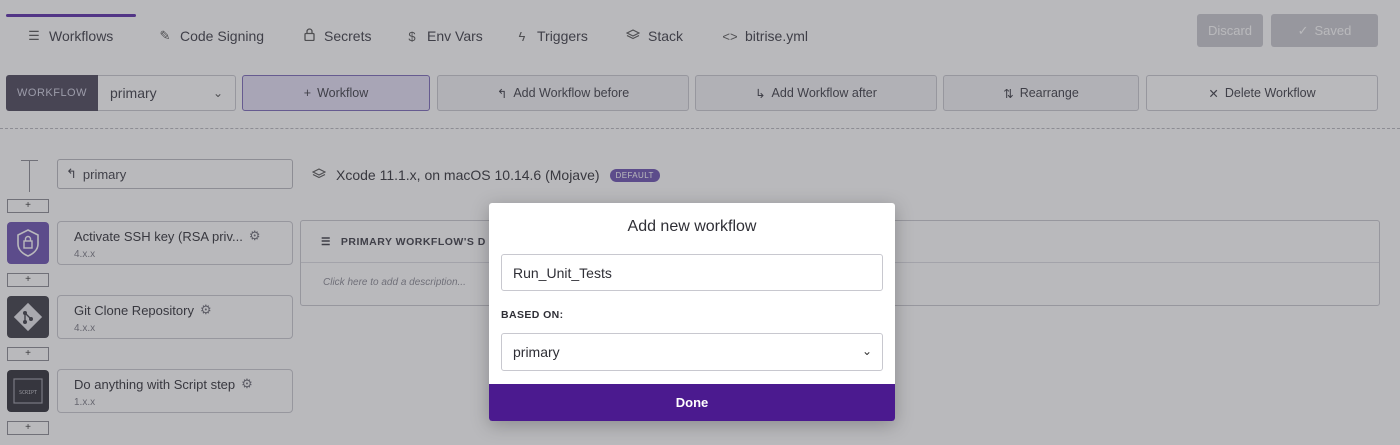  Describe the element at coordinates (692, 352) in the screenshot. I see `based-on-select: primary ⌄` at that location.